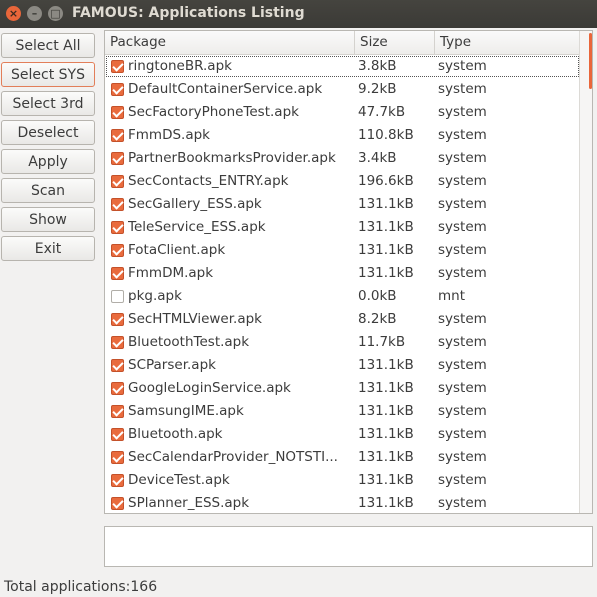 The height and width of the screenshot is (597, 597). Describe the element at coordinates (590, 61) in the screenshot. I see `scrollbar-thumb` at that location.